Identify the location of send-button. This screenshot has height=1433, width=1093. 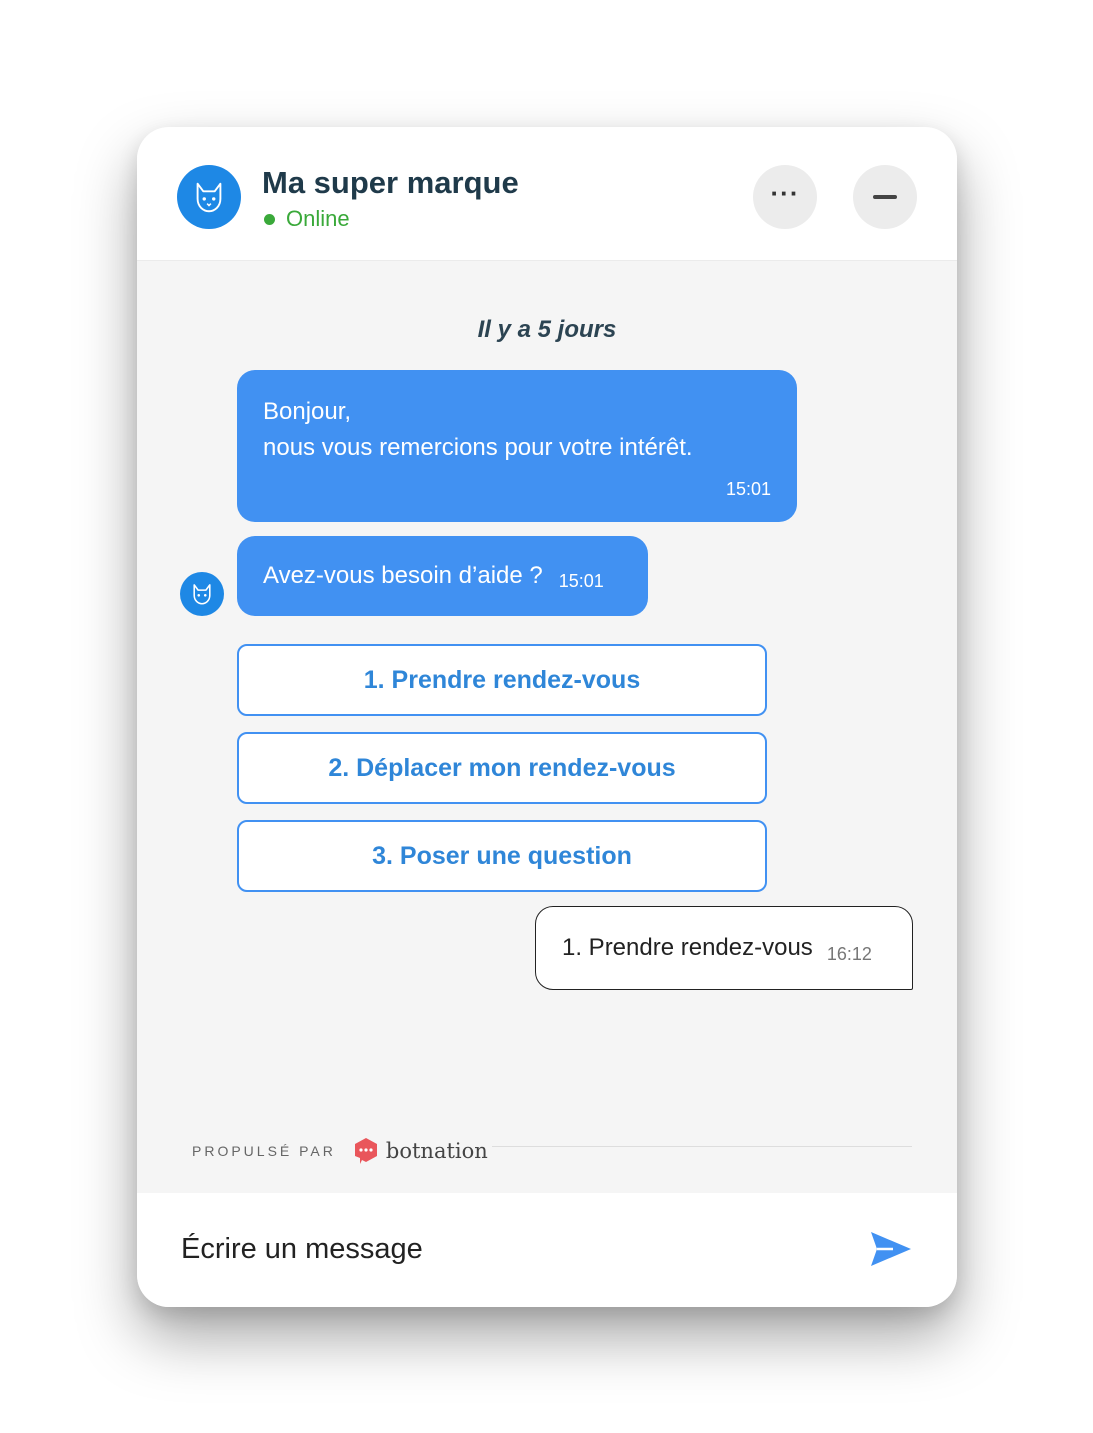
(891, 1249).